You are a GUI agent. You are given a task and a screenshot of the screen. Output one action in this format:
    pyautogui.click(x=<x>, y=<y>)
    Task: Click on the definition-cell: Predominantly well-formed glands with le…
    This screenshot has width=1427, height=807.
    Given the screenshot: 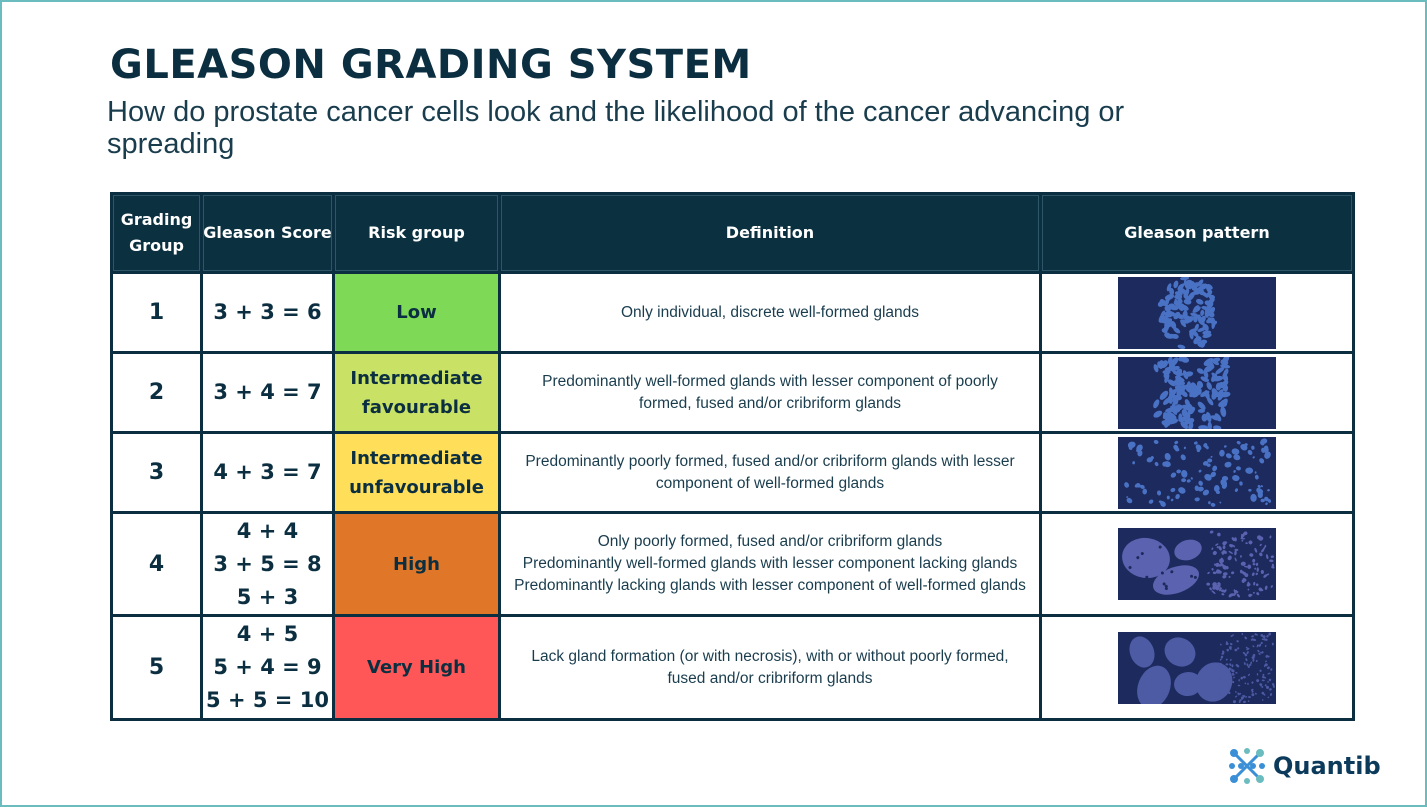 What is the action you would take?
    pyautogui.click(x=770, y=392)
    